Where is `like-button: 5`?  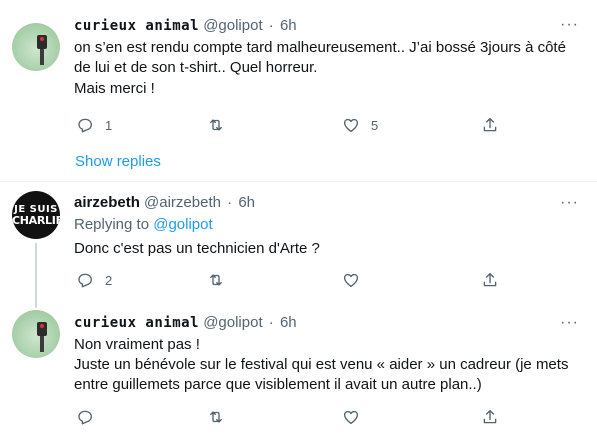 like-button: 5 is located at coordinates (360, 125).